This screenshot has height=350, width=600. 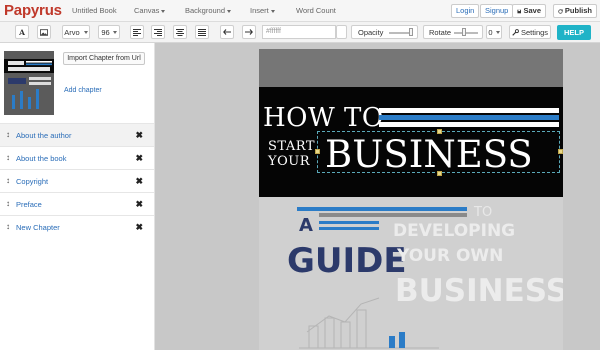 I want to click on signup-button: Signup, so click(x=497, y=11).